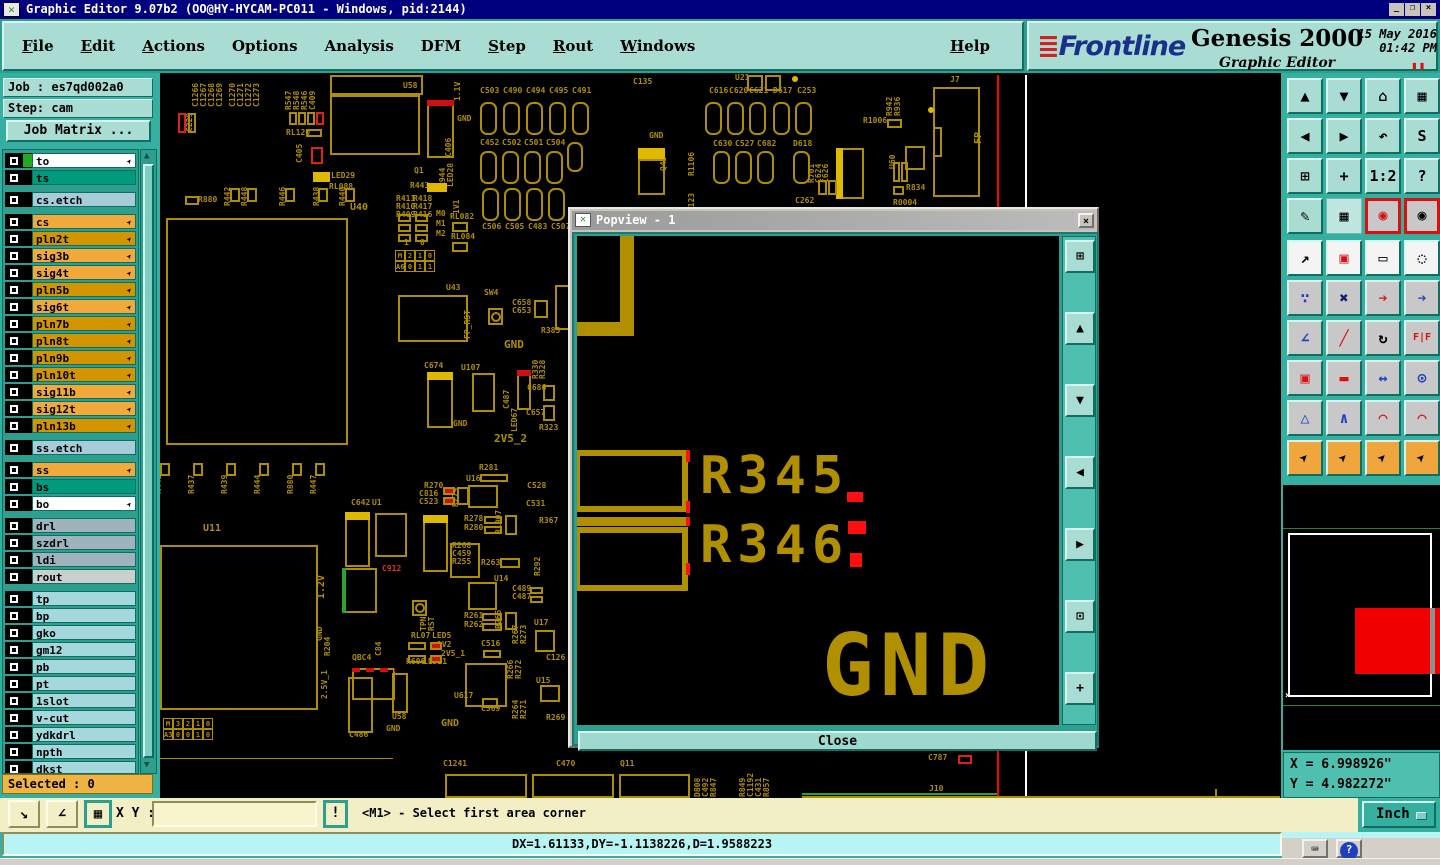 This screenshot has width=1440, height=865. I want to click on display-states-1-button: ◉, so click(1383, 216).